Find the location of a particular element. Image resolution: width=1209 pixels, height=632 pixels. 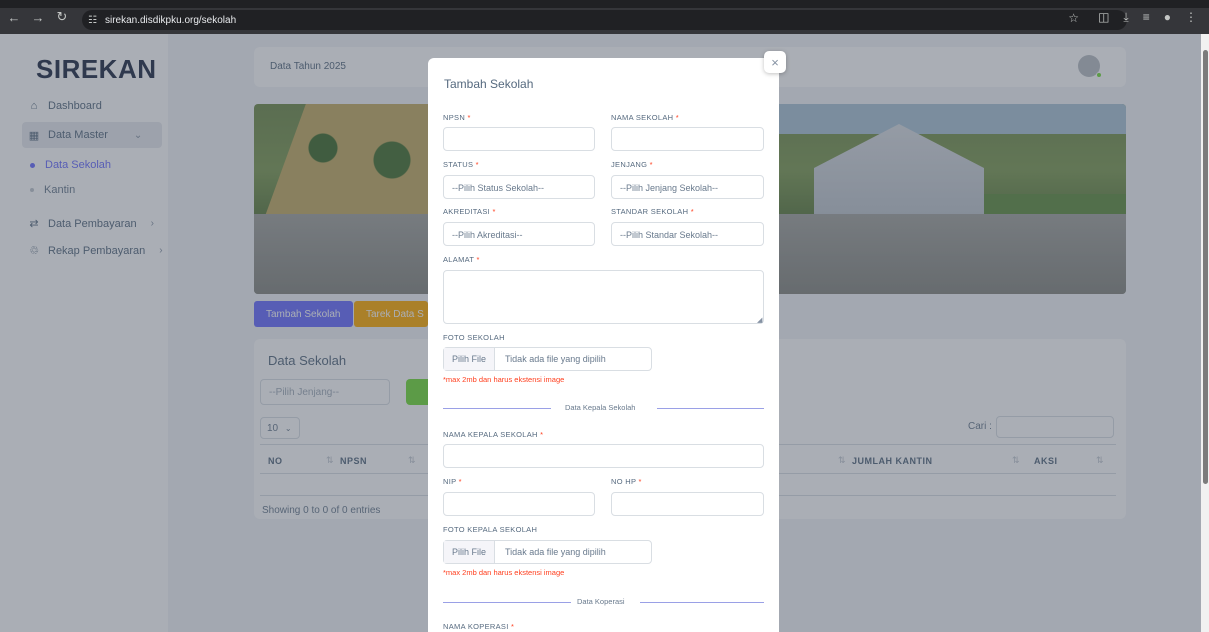

cooperative-name-label: NAMA KOPERASI * is located at coordinates (478, 626).